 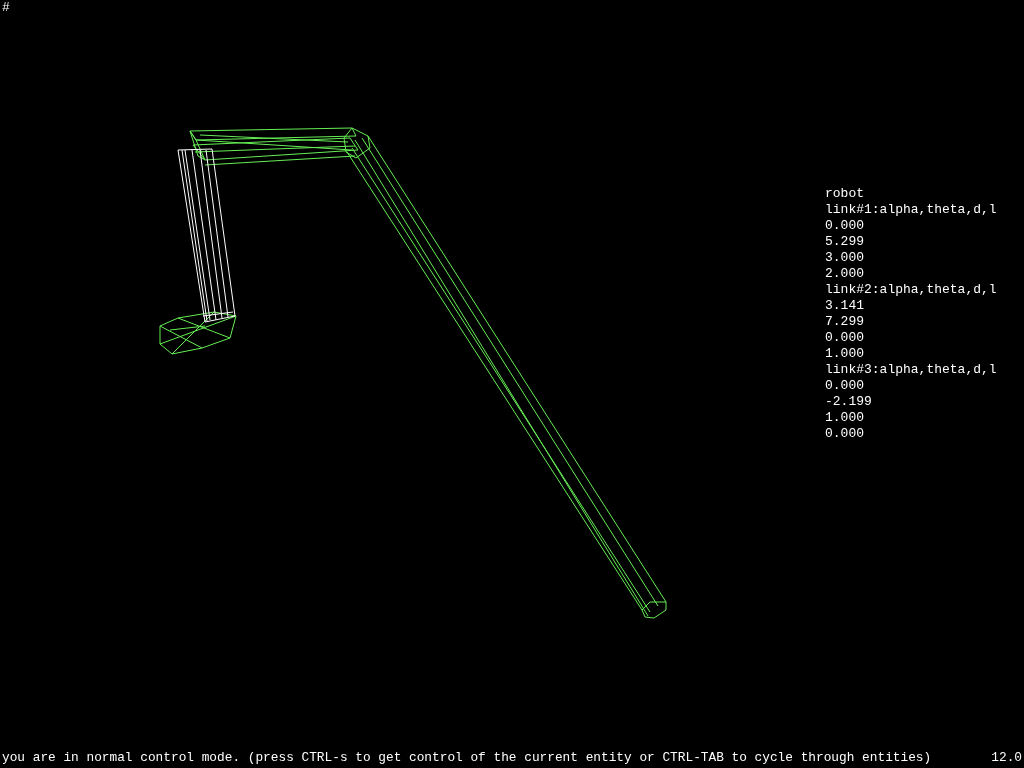 What do you see at coordinates (845, 322) in the screenshot?
I see `link-parameter-value: 7.299` at bounding box center [845, 322].